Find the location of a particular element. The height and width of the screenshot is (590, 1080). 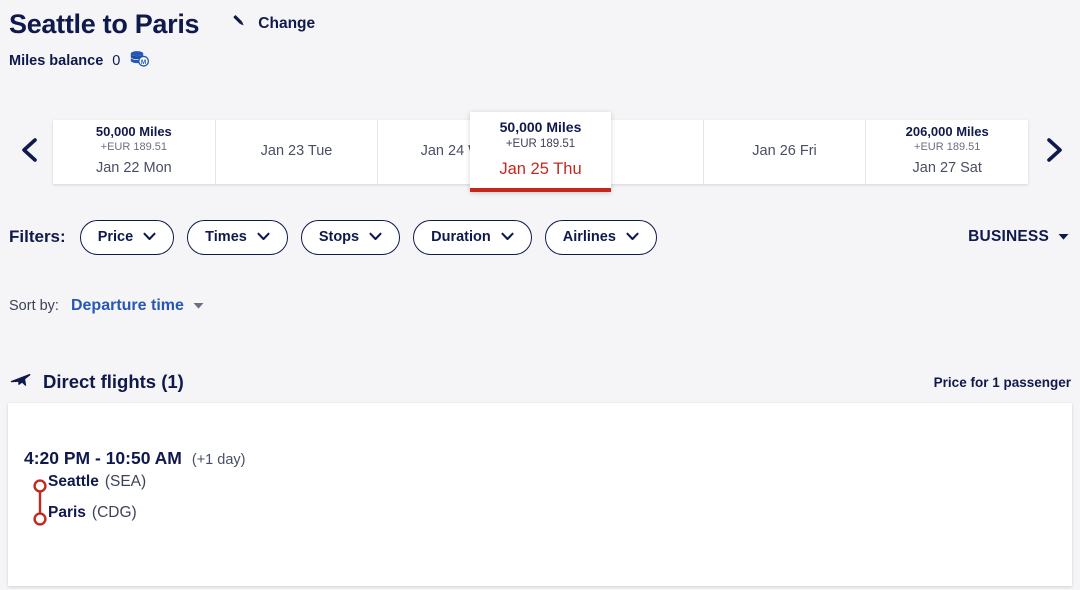

departure-arrival-times: 4:20 PM - 10:50 AM is located at coordinates (103, 458).